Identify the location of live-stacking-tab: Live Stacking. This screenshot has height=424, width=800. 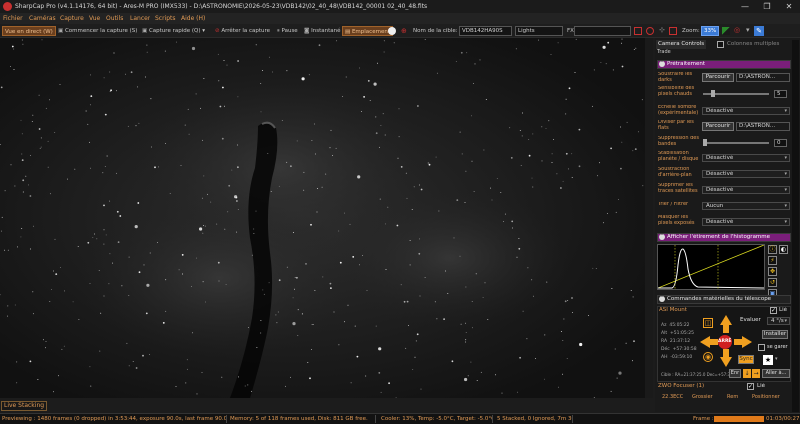
(24, 406).